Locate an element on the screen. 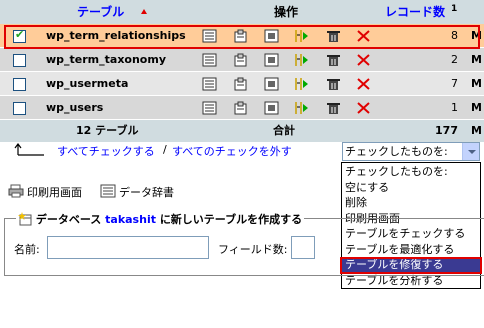 The height and width of the screenshot is (328, 484). total-row: 12 テーブル 合計 177 M is located at coordinates (242, 131).